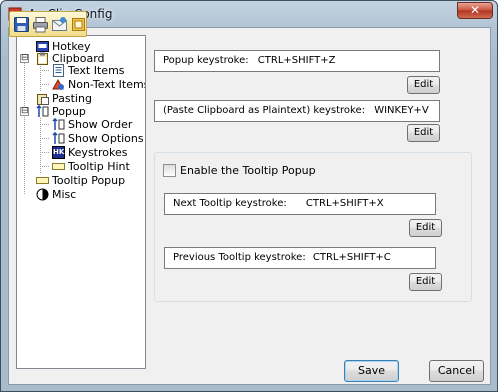  I want to click on next-tooltip-label: Next Tooltip keystroke:, so click(230, 203).